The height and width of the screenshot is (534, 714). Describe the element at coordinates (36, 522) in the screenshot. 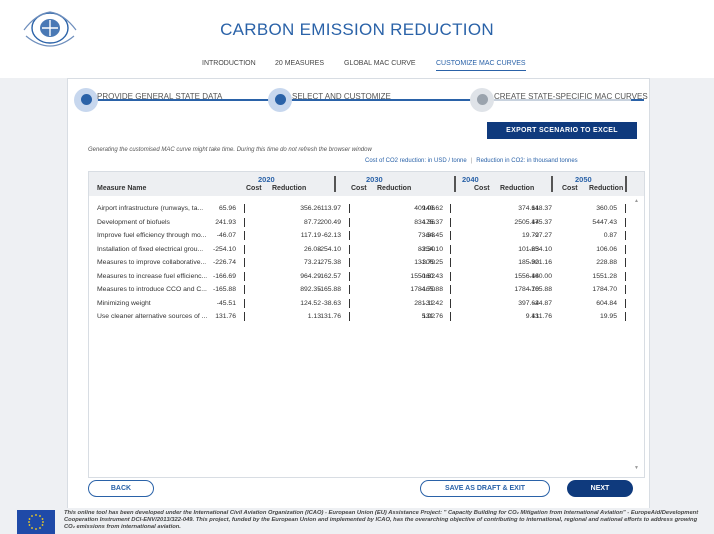

I see `eu-flag-icon` at that location.